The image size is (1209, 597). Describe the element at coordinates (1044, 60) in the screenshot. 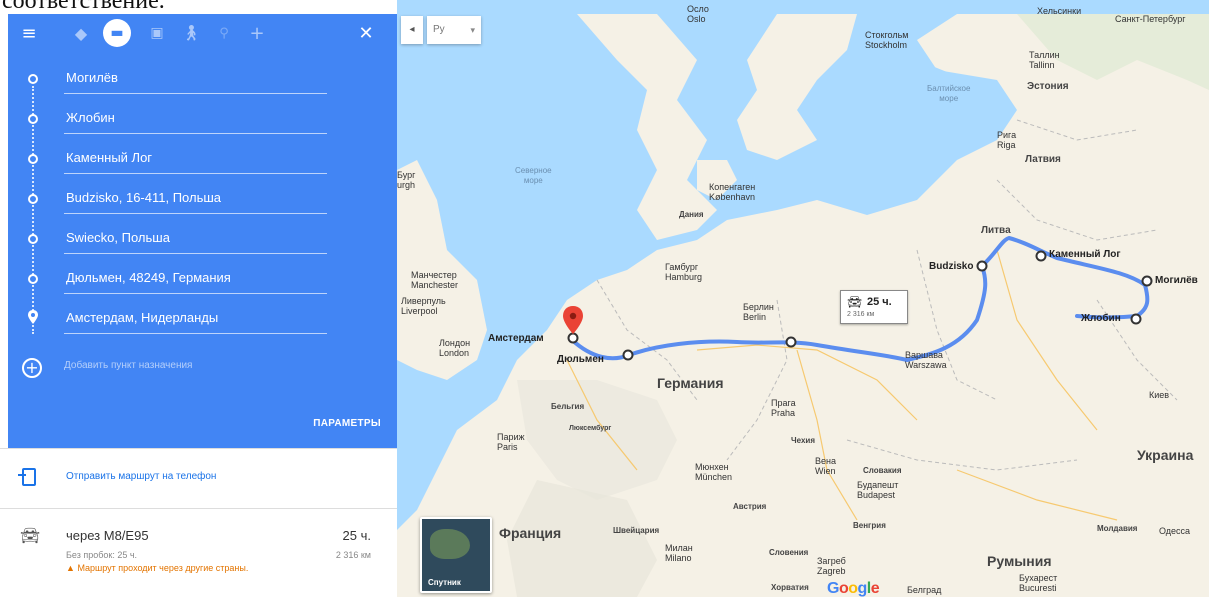

I see `map-label-tallinn: Таллин Tallinn` at that location.